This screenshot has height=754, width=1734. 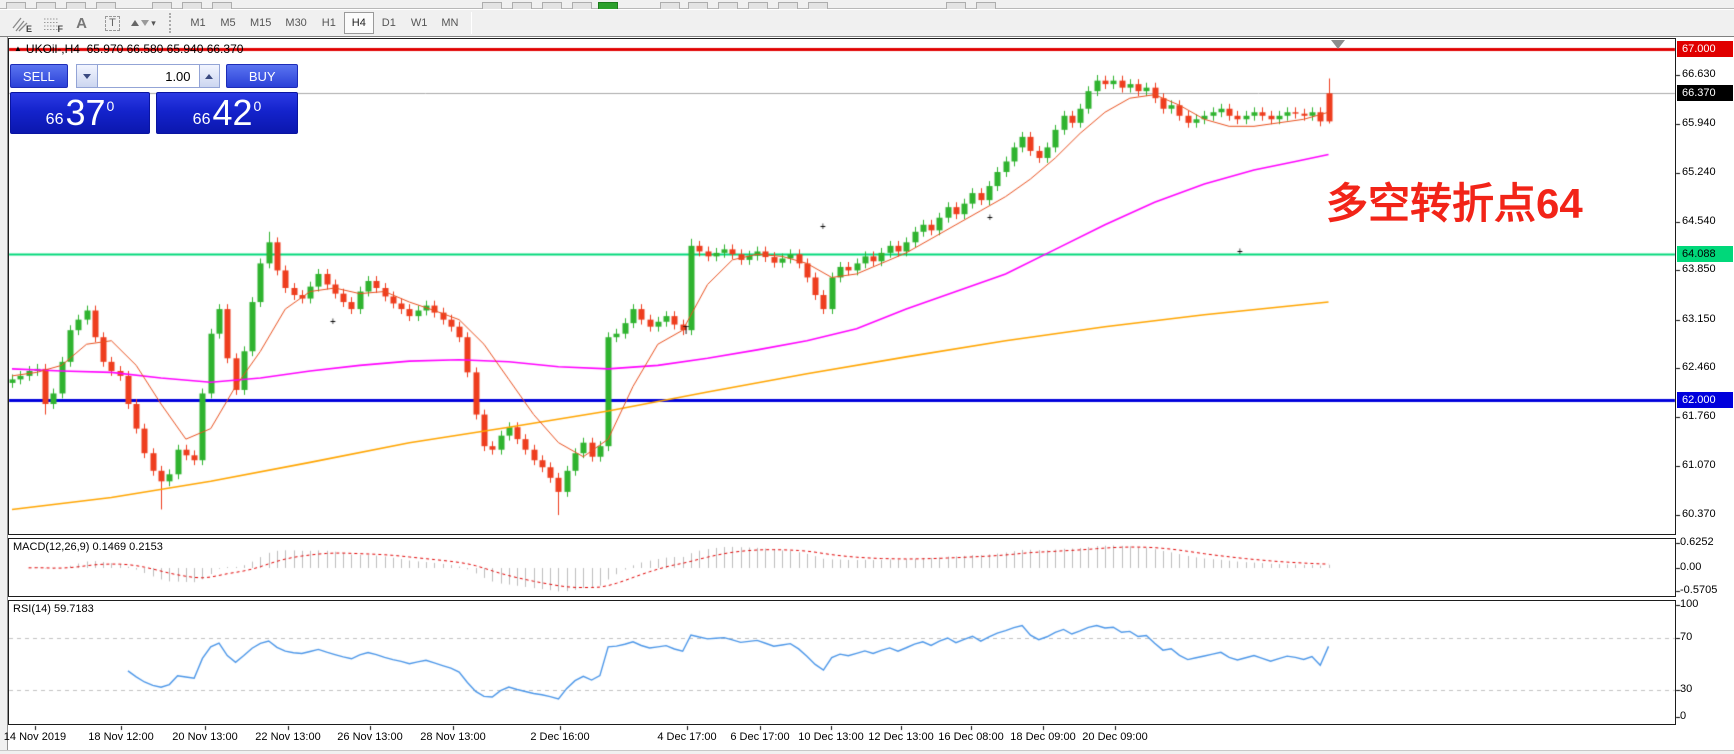 What do you see at coordinates (1697, 542) in the screenshot?
I see `macd-scale-label: 0.6252` at bounding box center [1697, 542].